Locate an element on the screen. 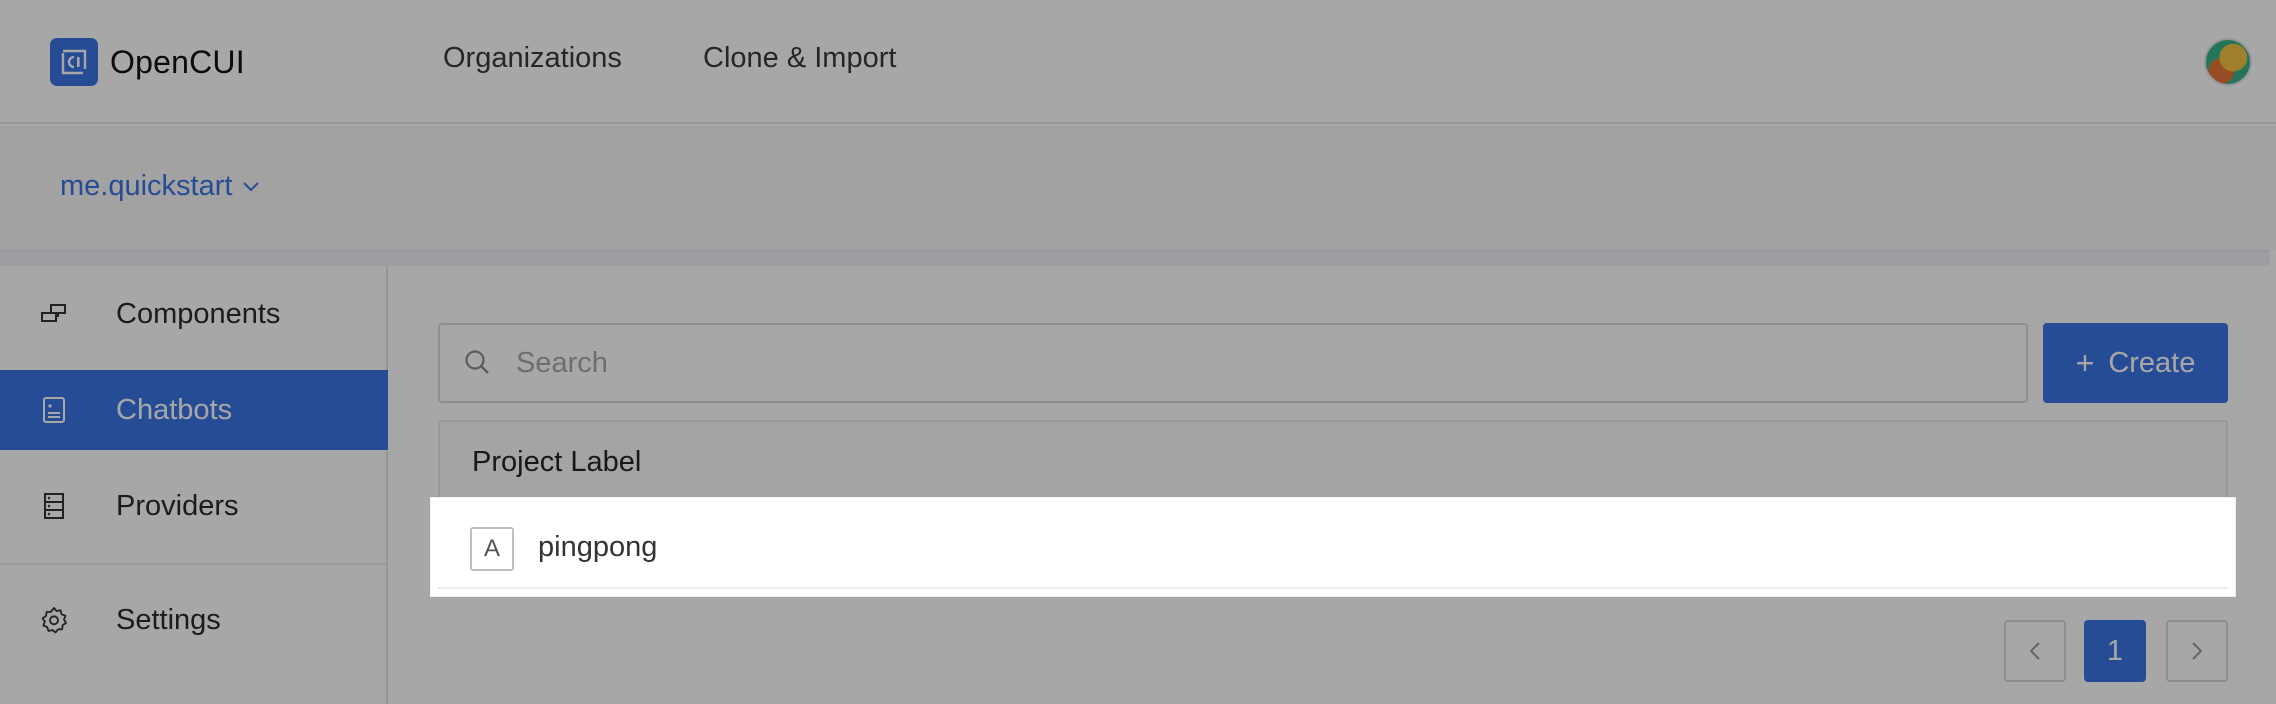  org-name: me.quickstart is located at coordinates (146, 186).